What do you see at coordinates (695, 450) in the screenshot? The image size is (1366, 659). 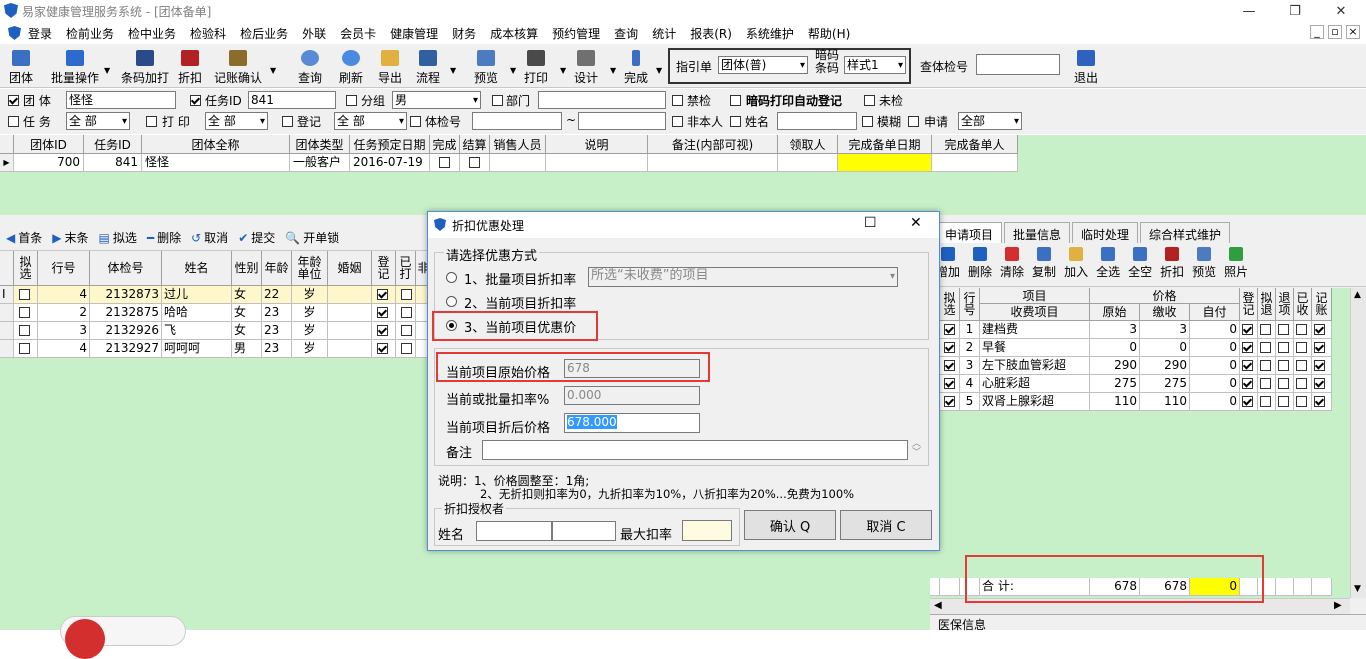 I see `note-input` at bounding box center [695, 450].